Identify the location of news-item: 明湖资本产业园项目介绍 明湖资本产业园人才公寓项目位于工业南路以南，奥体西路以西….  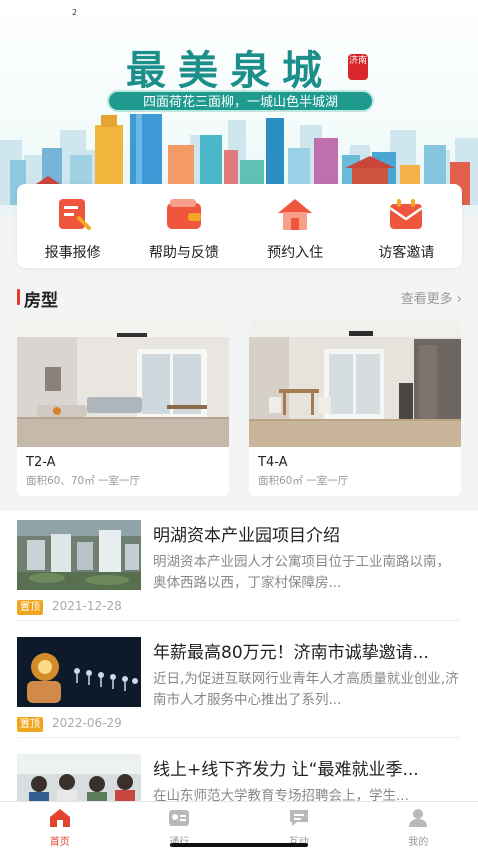
(239, 566).